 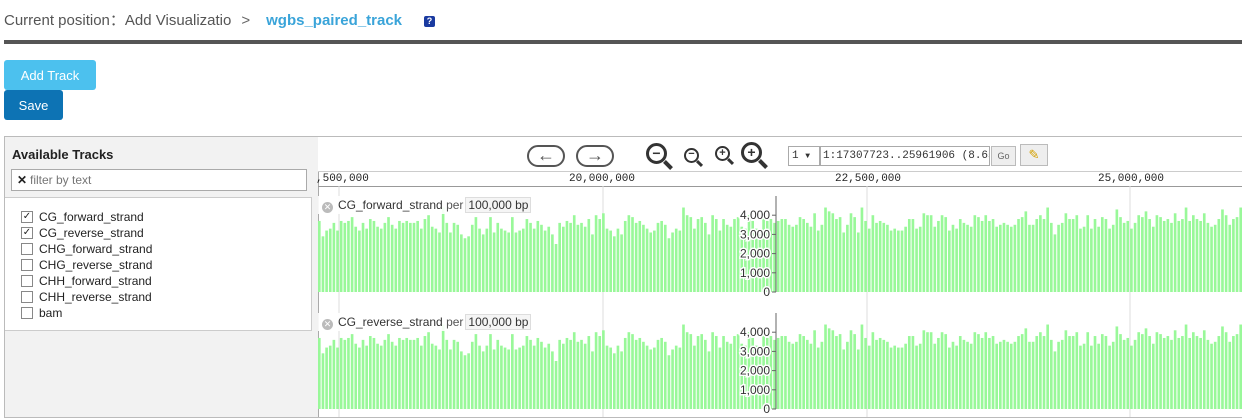 What do you see at coordinates (725, 156) in the screenshot?
I see `zoom-in-icon: +` at bounding box center [725, 156].